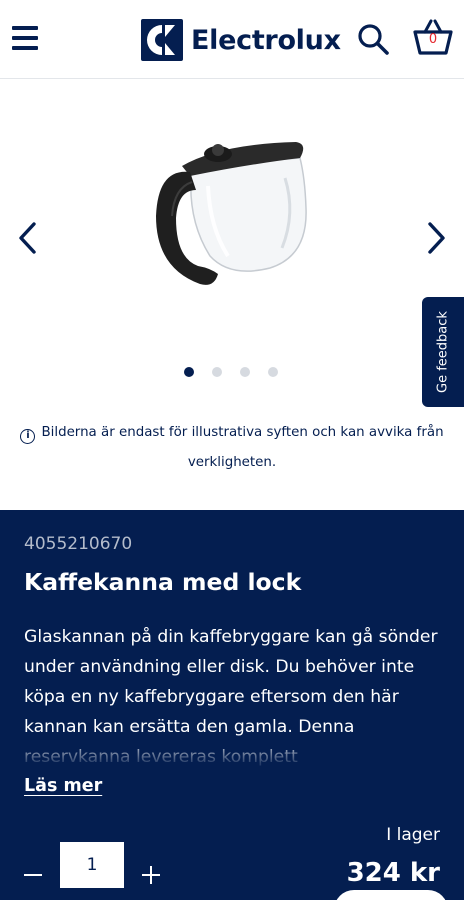 This screenshot has height=900, width=464. I want to click on feedback-tab: Ge feedback, so click(443, 352).